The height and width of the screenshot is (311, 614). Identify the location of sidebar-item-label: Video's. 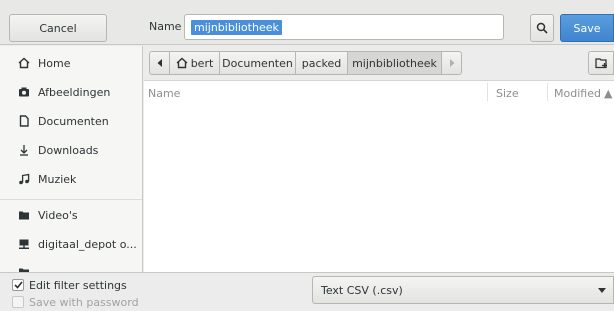
(58, 215).